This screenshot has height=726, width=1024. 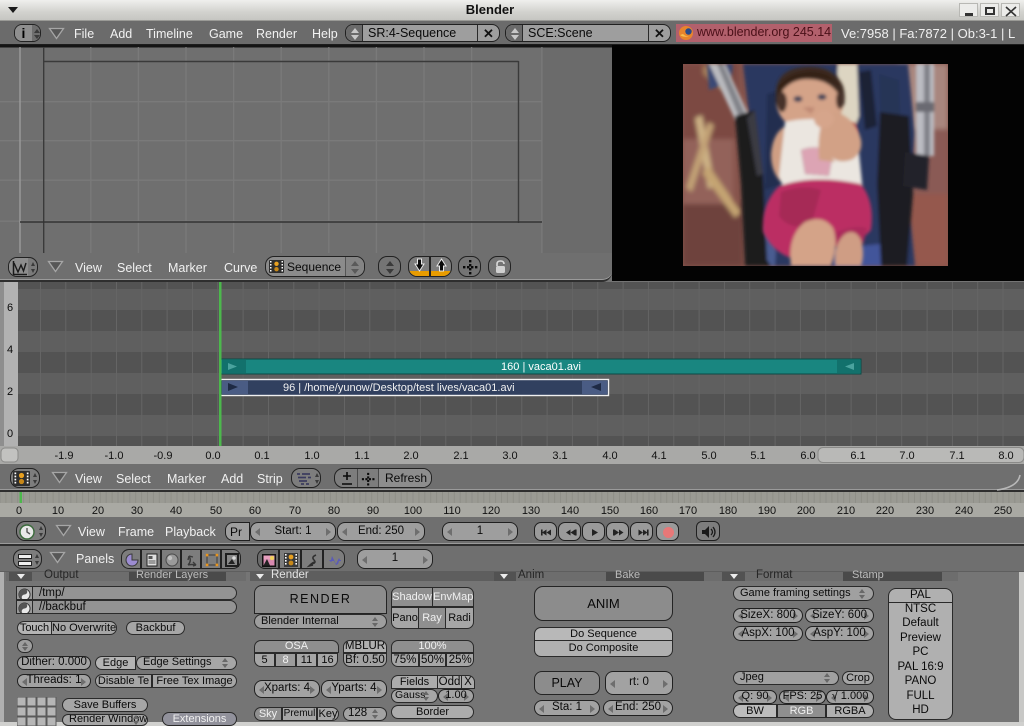 I want to click on svg-text: 4.1, so click(x=658, y=456).